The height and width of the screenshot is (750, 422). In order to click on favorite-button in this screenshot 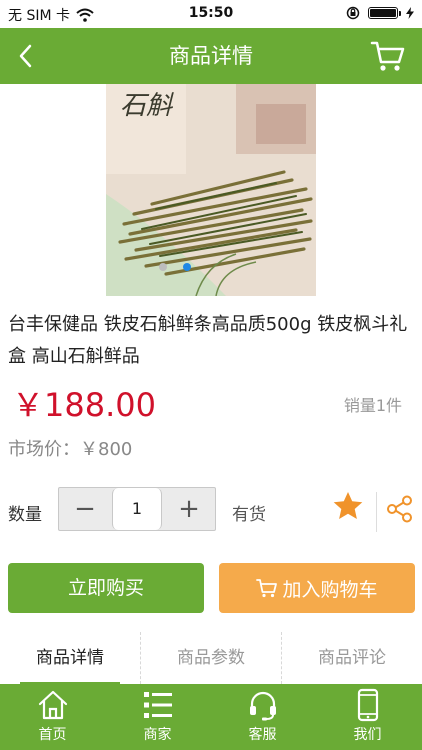, I will do `click(348, 506)`.